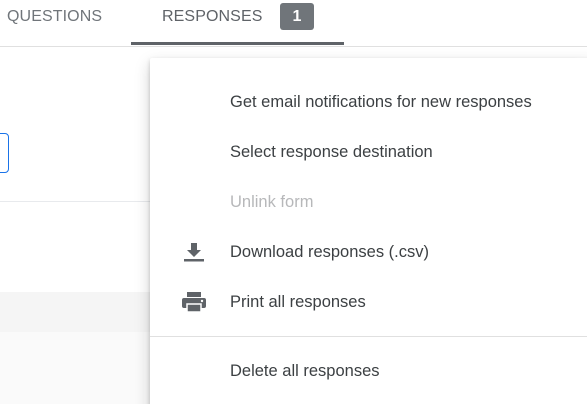 This screenshot has height=404, width=587. I want to click on download-icon, so click(194, 252).